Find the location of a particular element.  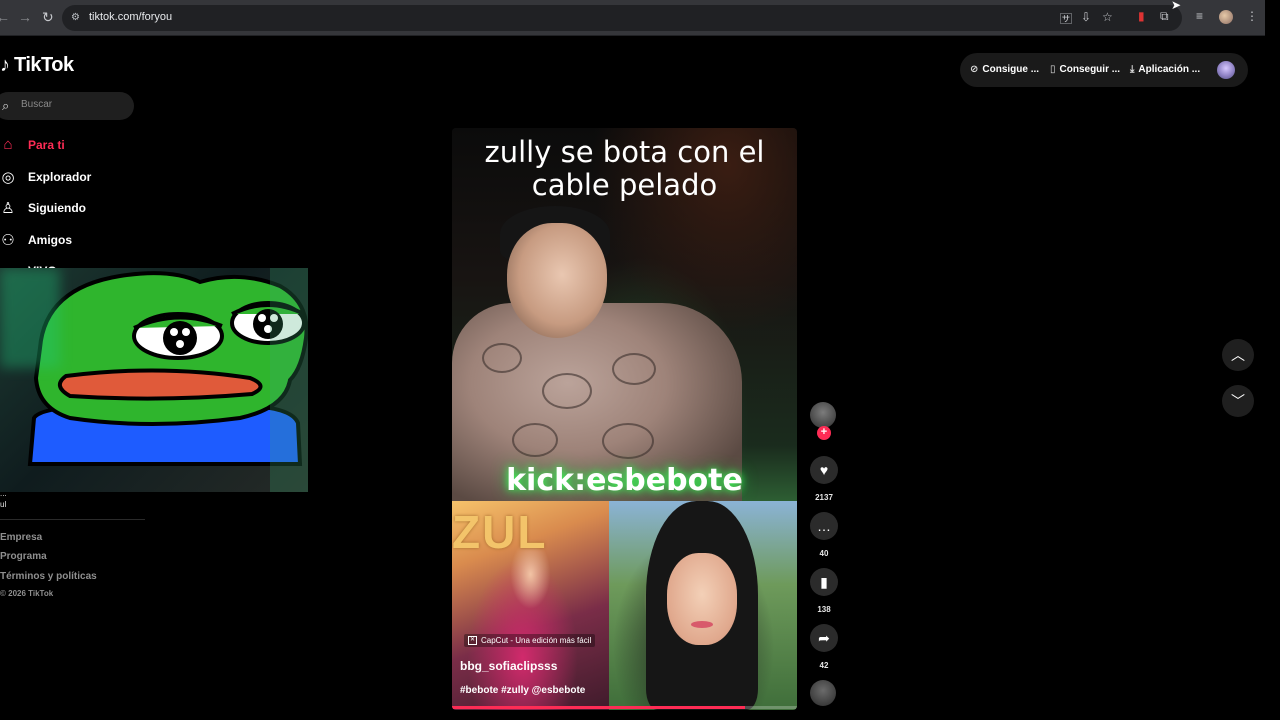

music-disc-avatar is located at coordinates (823, 693).